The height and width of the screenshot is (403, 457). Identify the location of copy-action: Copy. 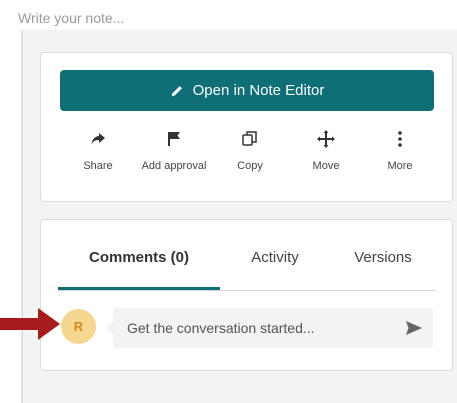
(250, 151).